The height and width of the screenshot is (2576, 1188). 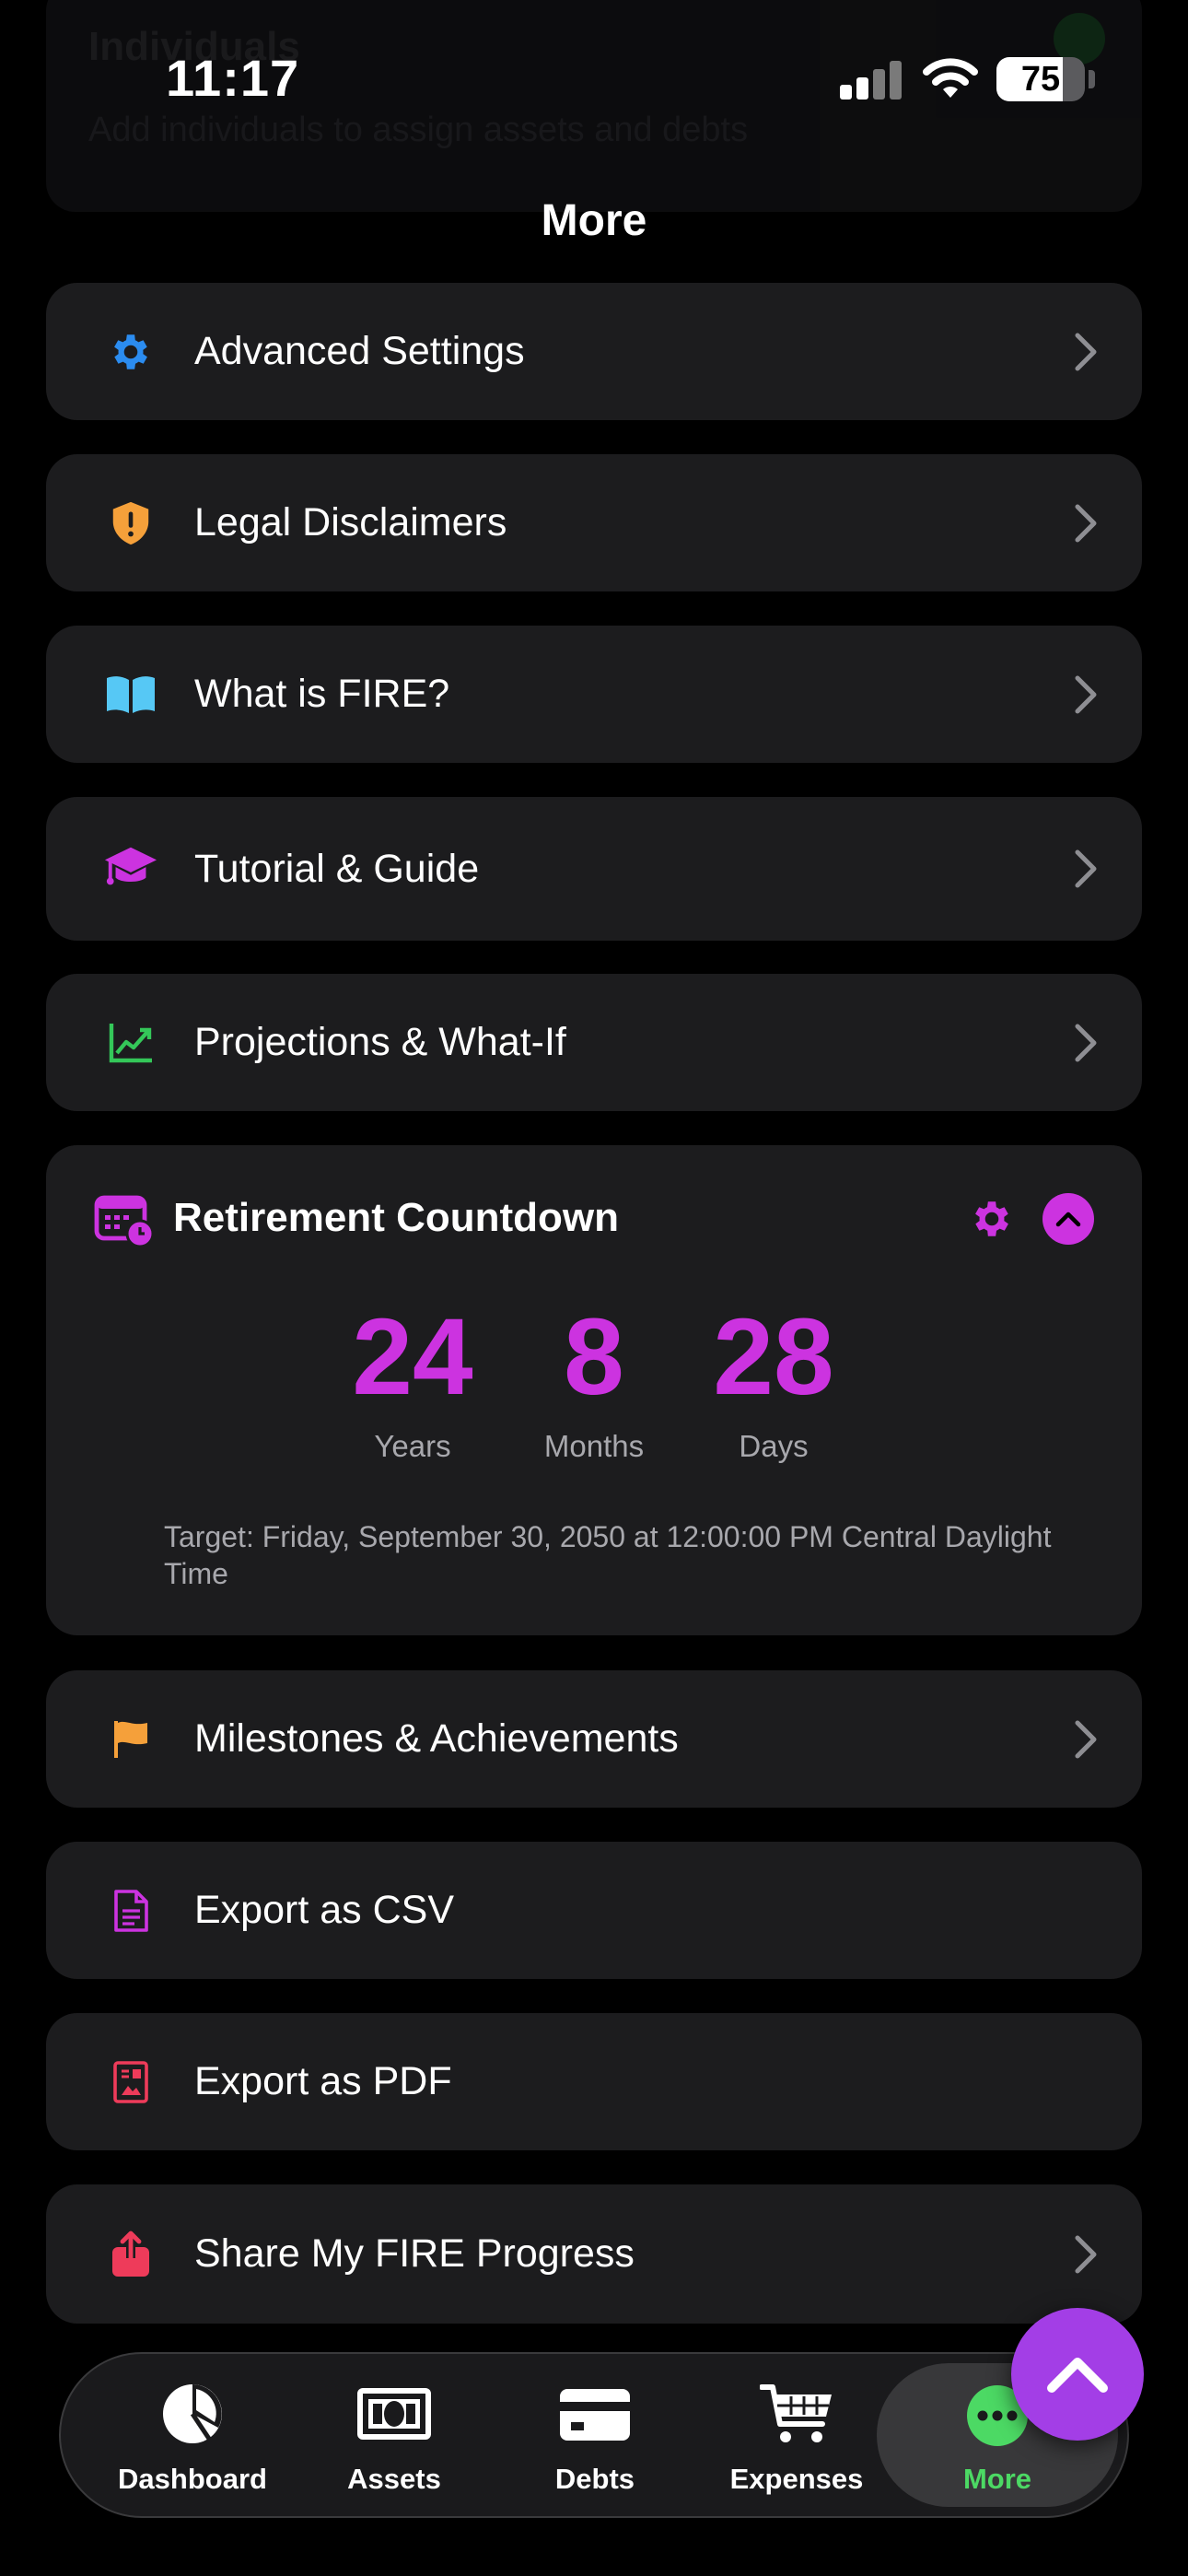 What do you see at coordinates (130, 694) in the screenshot?
I see `book-icon` at bounding box center [130, 694].